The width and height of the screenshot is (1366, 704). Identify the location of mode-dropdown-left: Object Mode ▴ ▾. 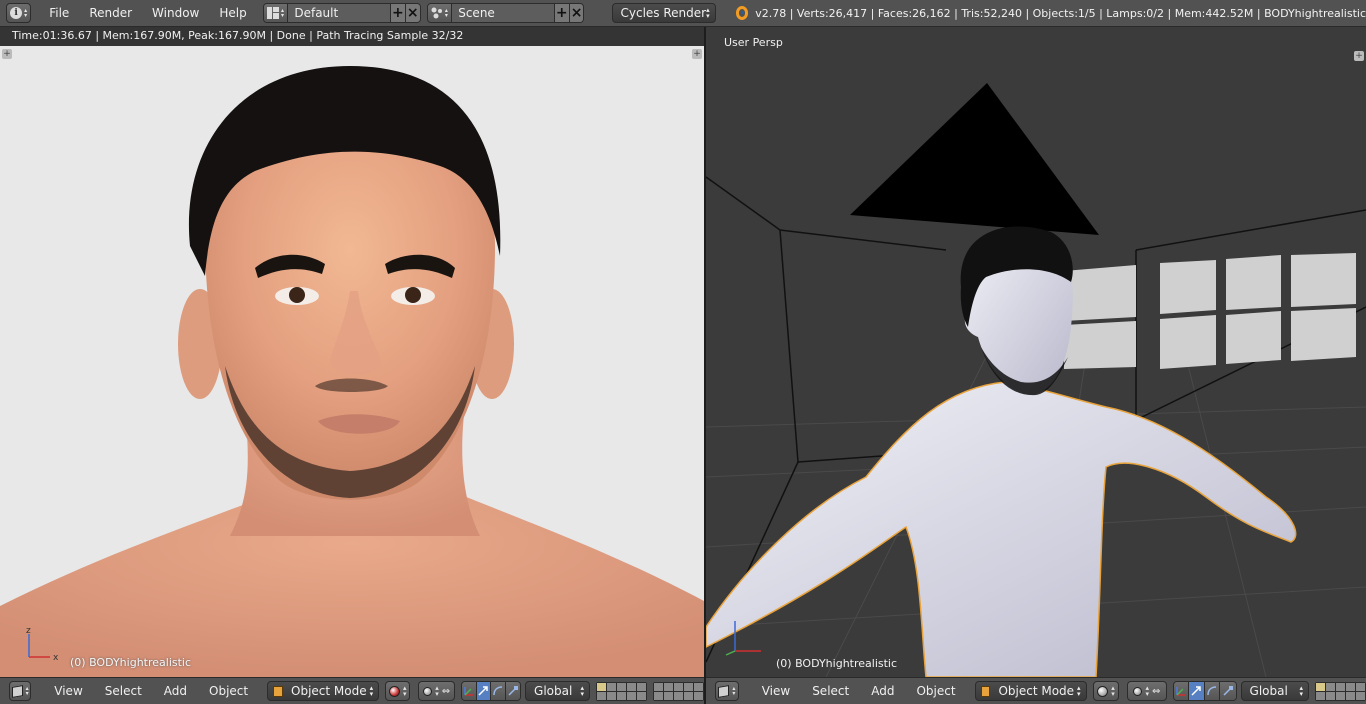
(323, 691).